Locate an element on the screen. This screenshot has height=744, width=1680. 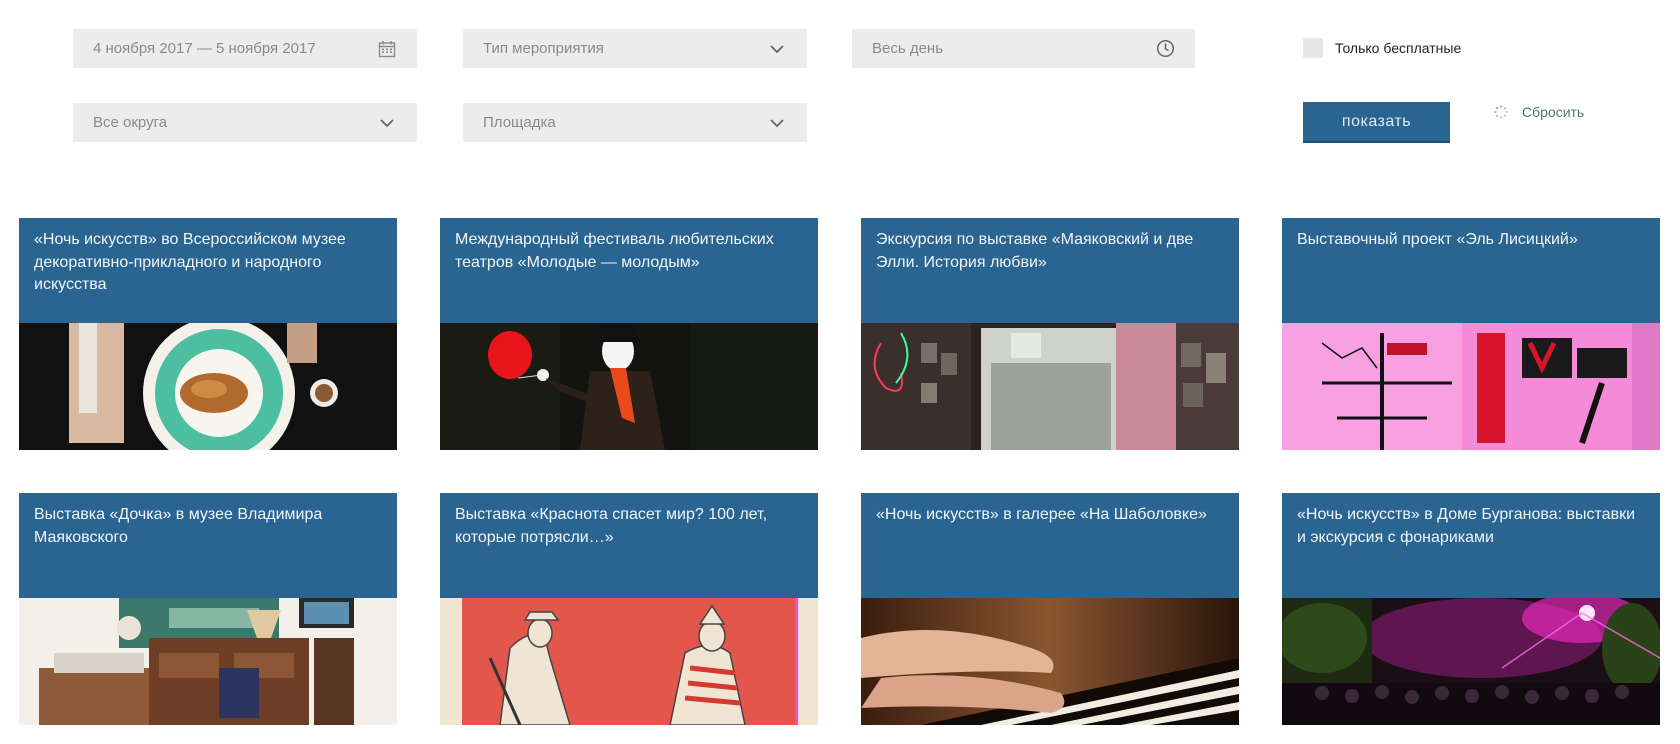
date-range-value: 4 ноября 2017 — 5 ноября 2017 is located at coordinates (204, 48).